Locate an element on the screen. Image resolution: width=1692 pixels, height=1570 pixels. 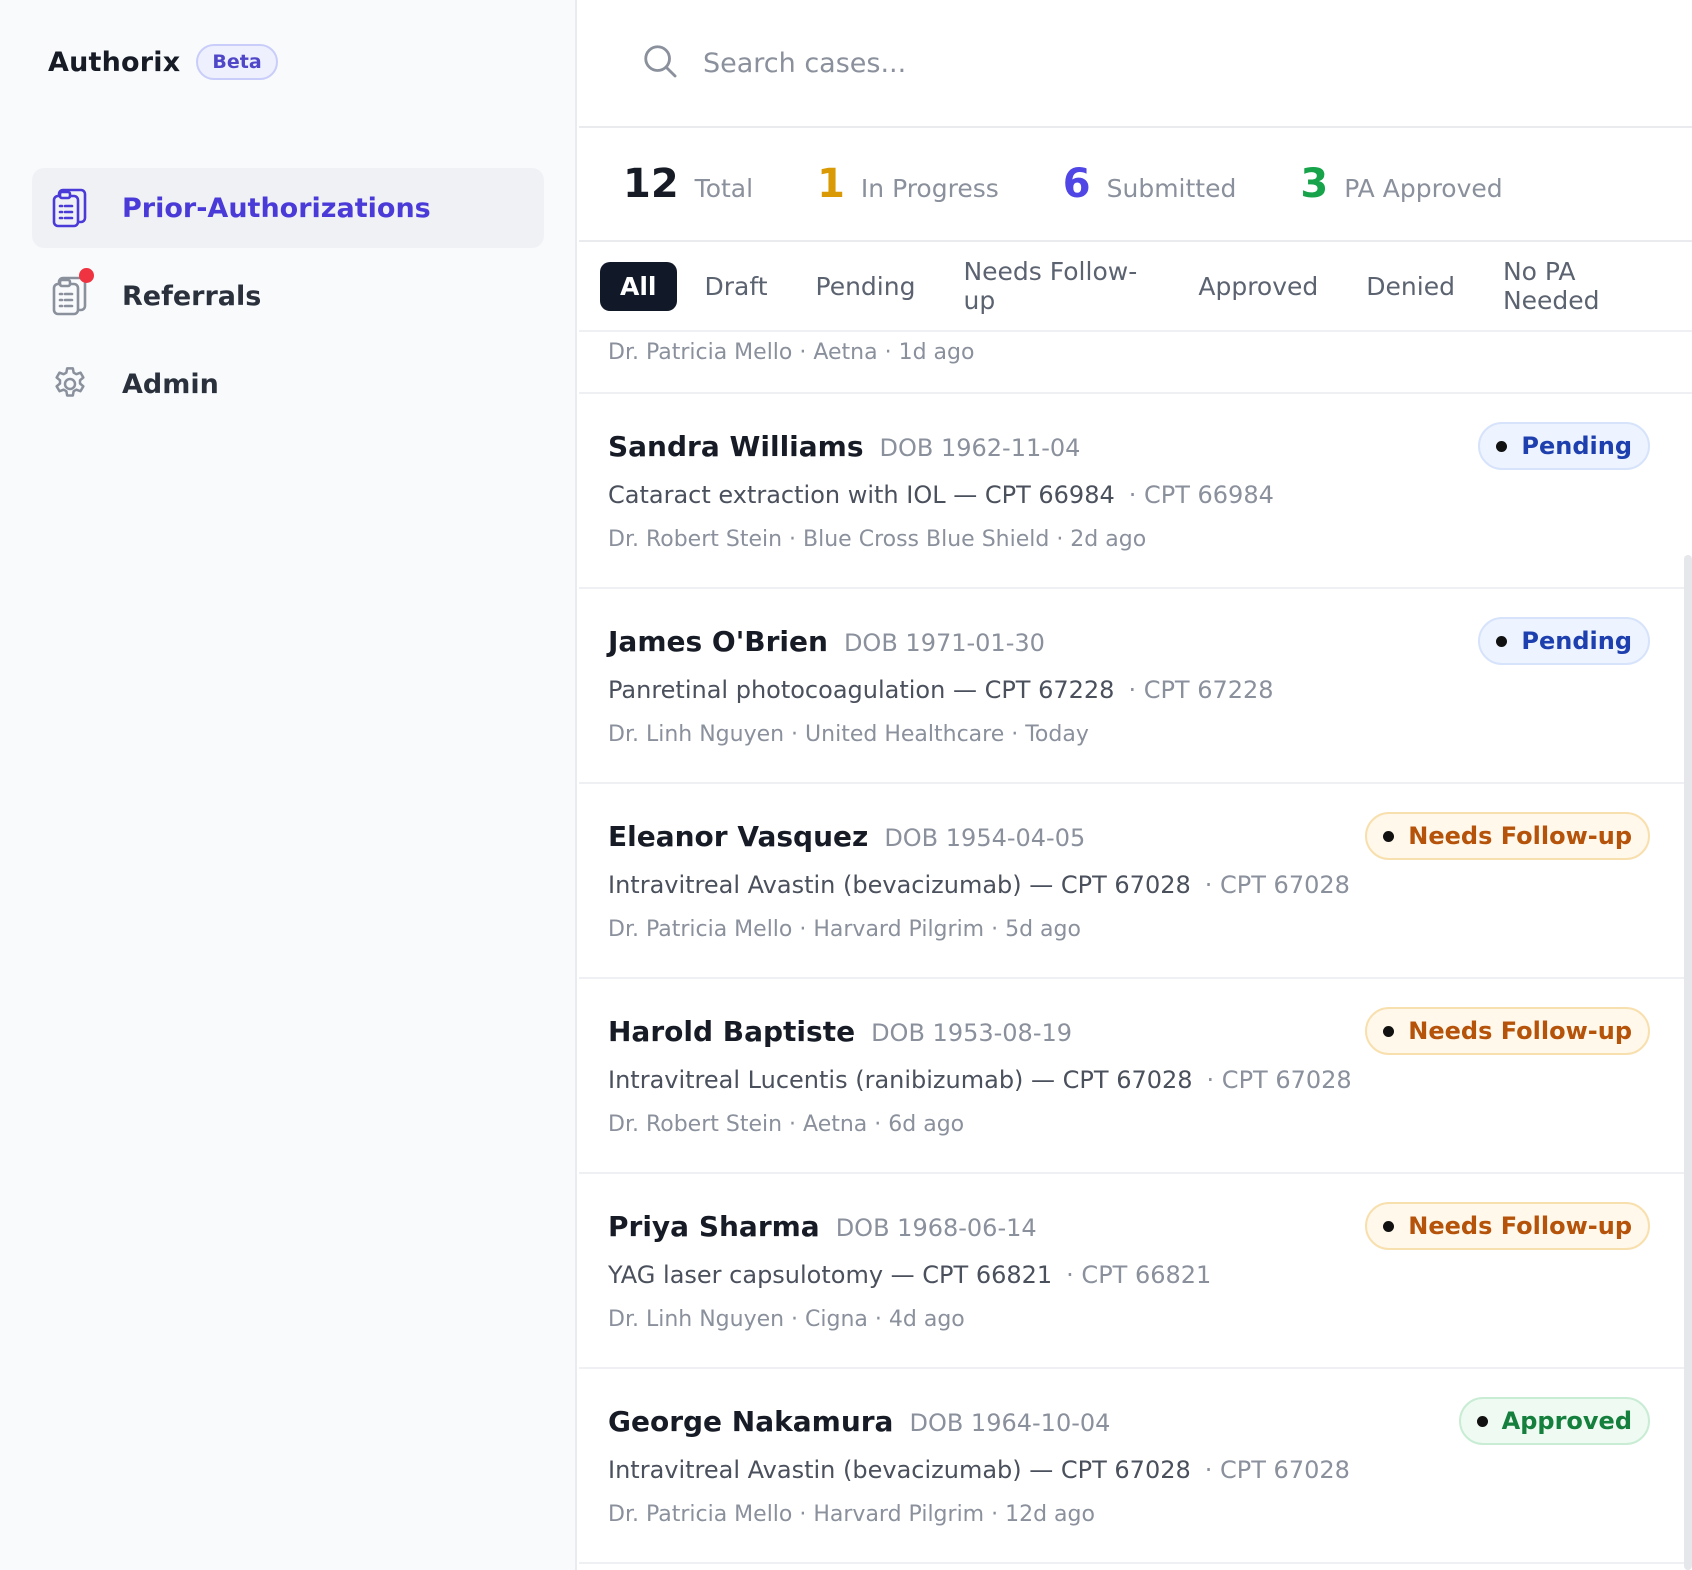
case-meta: Dr. Patricia Mello · Aetna · 1d ago is located at coordinates (791, 352).